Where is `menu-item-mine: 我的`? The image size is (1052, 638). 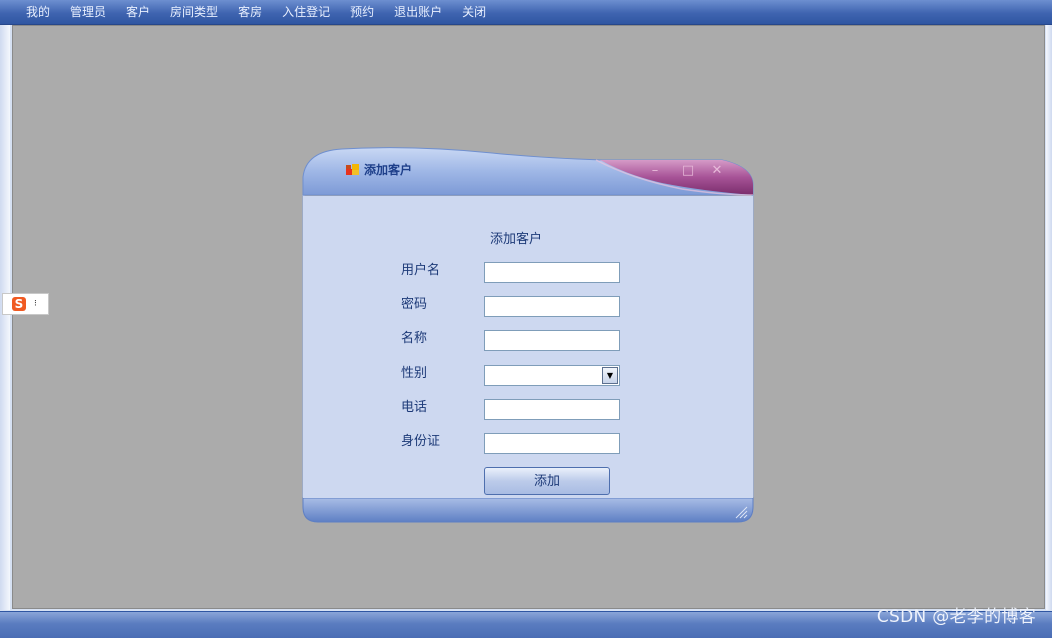 menu-item-mine: 我的 is located at coordinates (38, 12).